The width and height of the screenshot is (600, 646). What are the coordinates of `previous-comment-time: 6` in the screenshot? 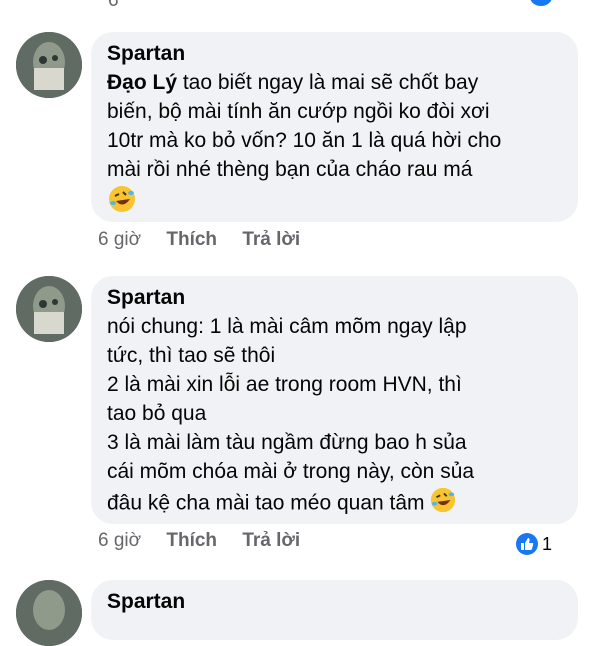 It's located at (113, 5).